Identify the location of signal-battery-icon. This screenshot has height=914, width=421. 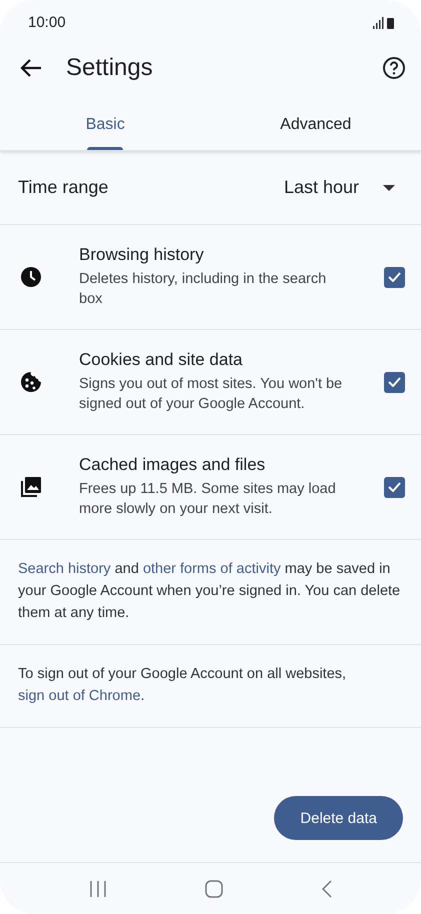
(384, 22).